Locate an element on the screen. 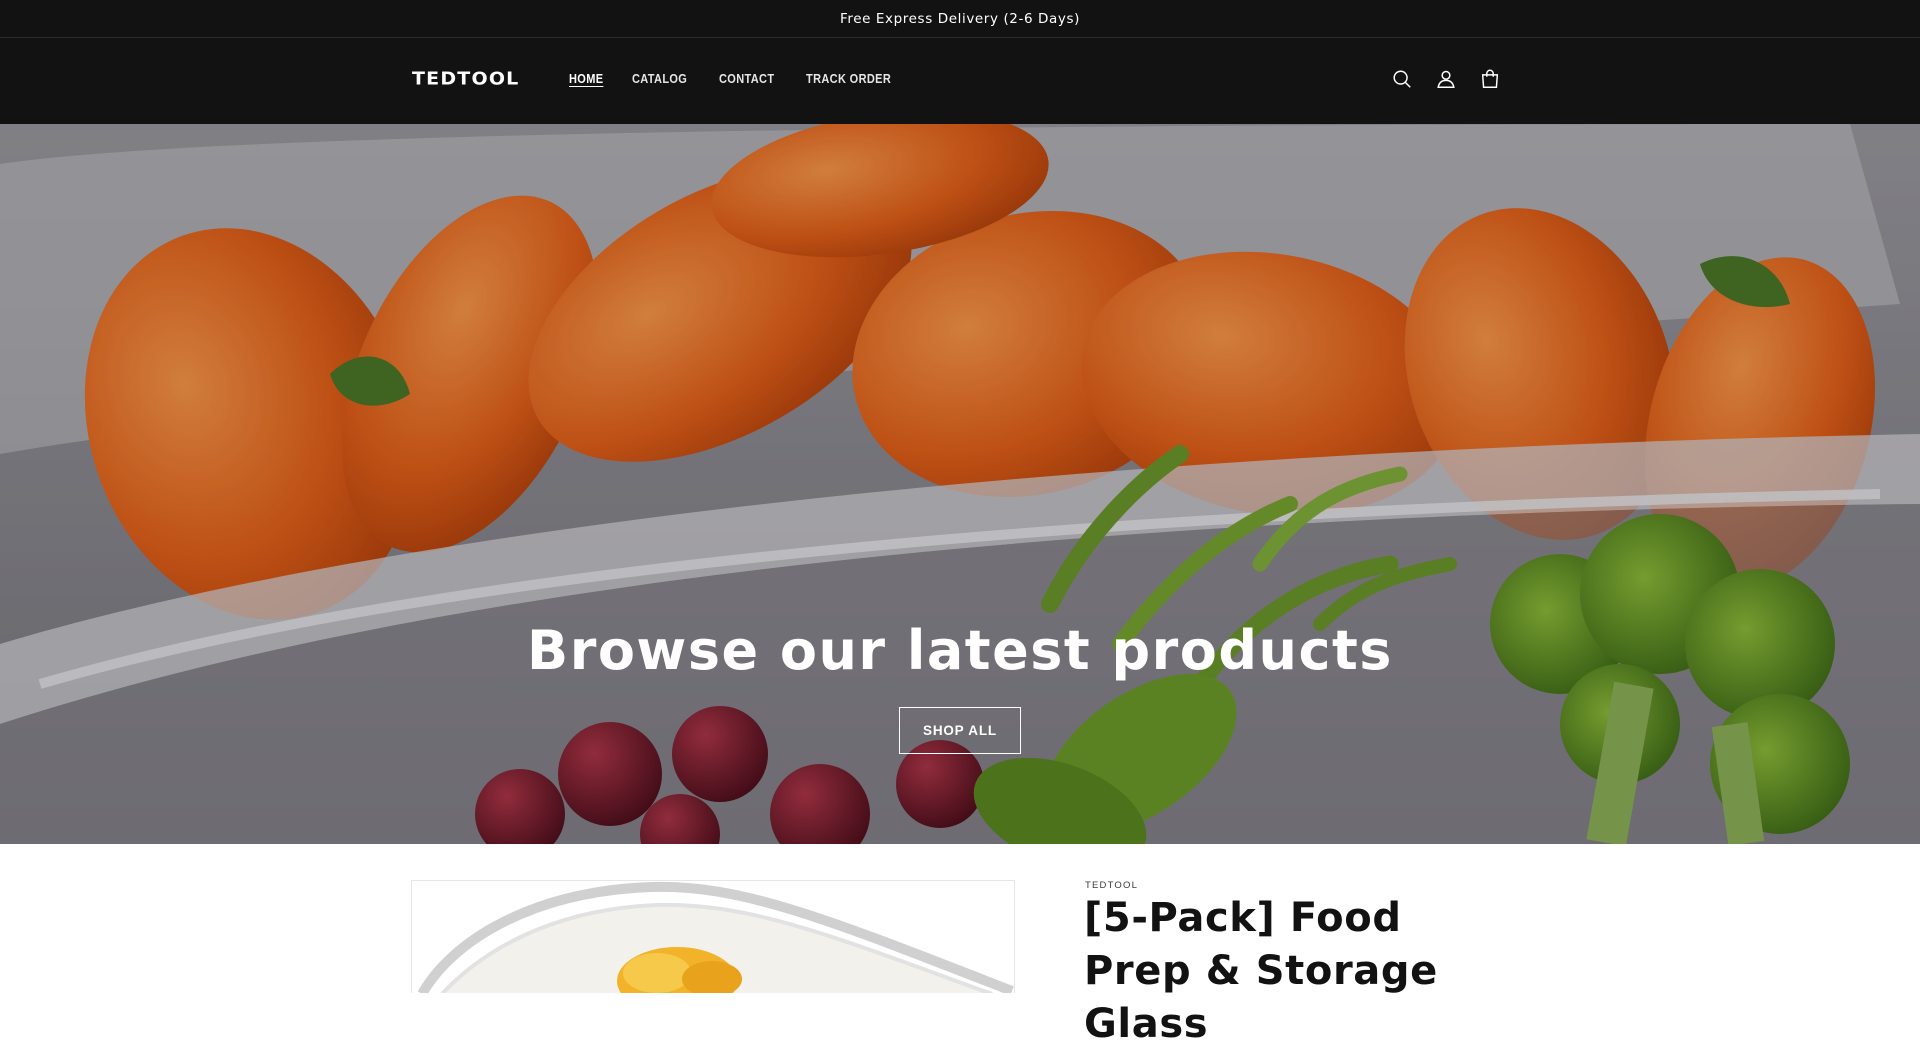 This screenshot has height=1051, width=1920. nav-home: HOME is located at coordinates (586, 79).